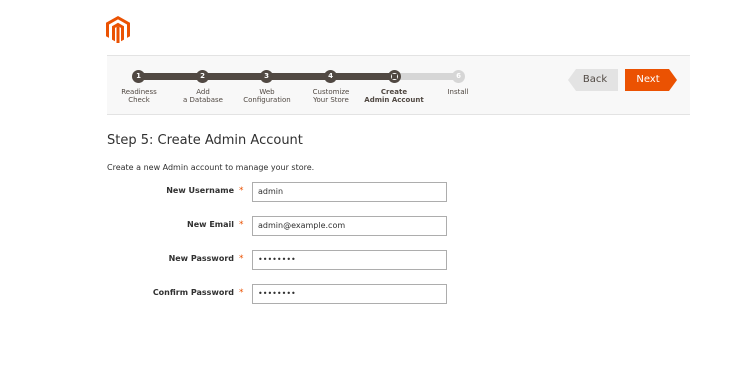 The width and height of the screenshot is (750, 388). Describe the element at coordinates (330, 76) in the screenshot. I see `step-4-marker: 4` at that location.